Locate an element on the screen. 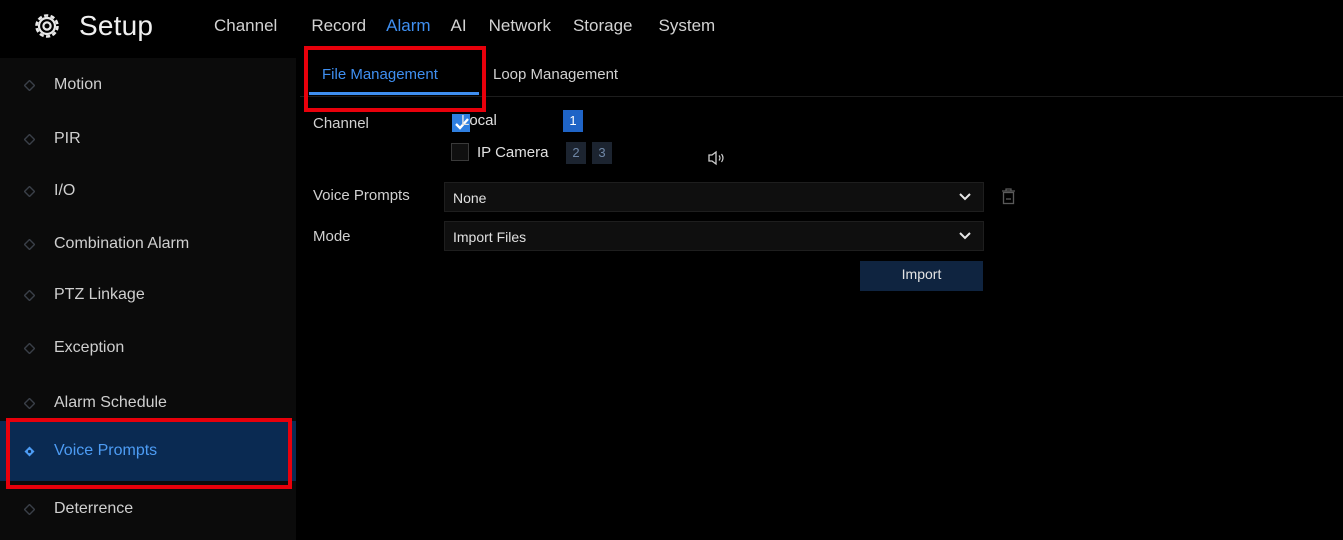  nav-record: Record is located at coordinates (338, 26).